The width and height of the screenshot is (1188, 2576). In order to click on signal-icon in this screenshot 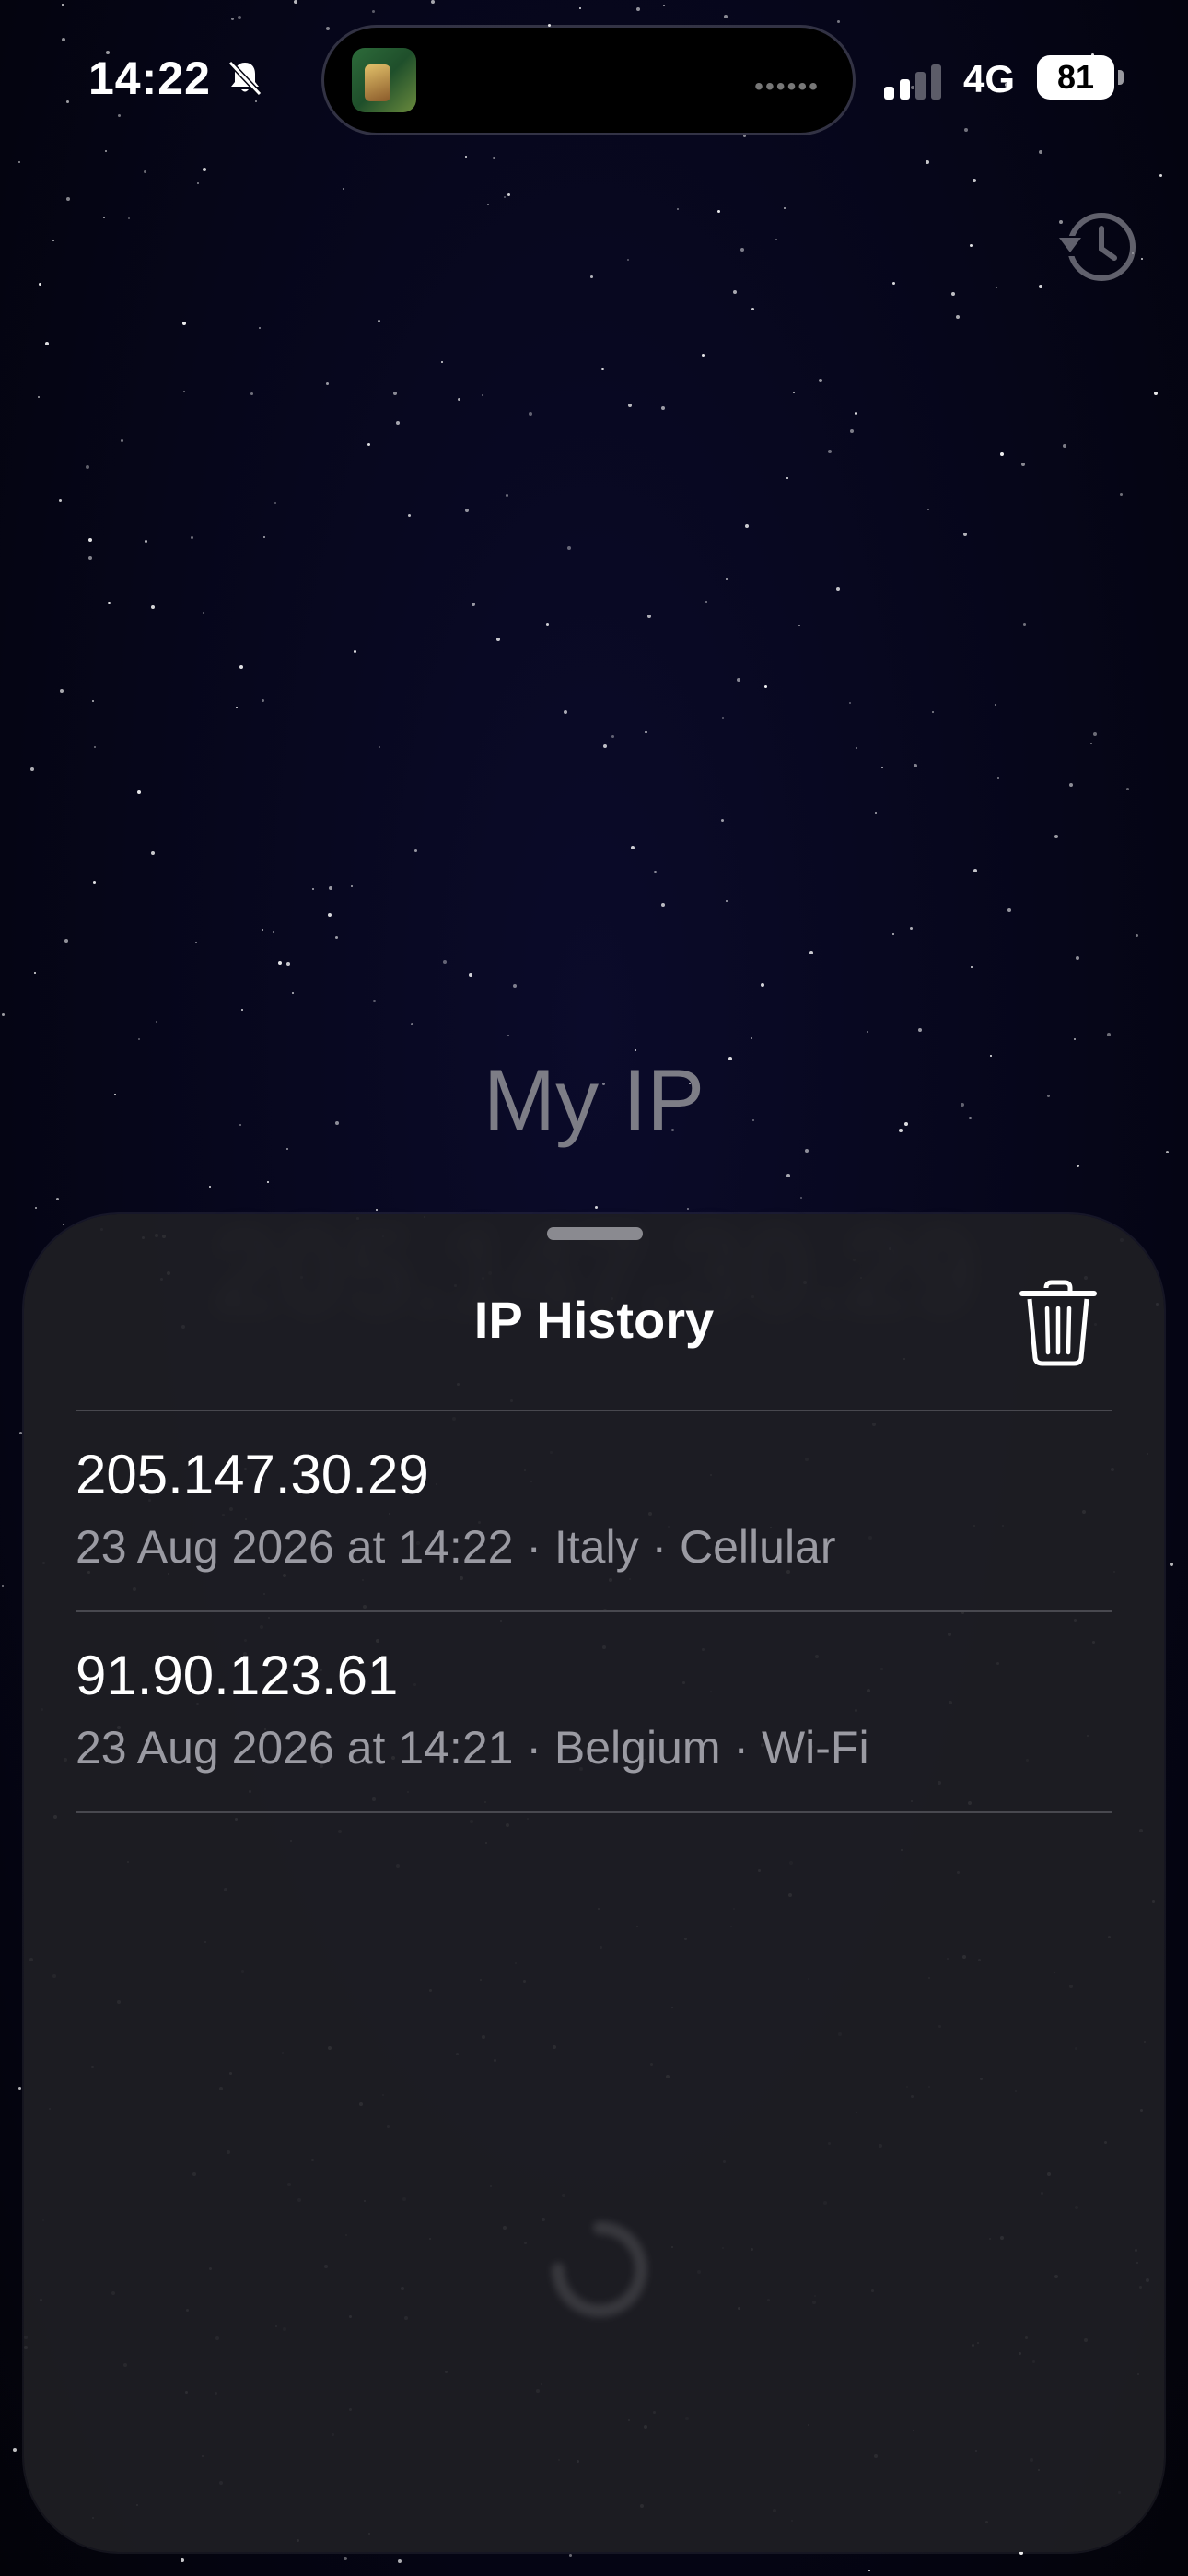, I will do `click(913, 81)`.